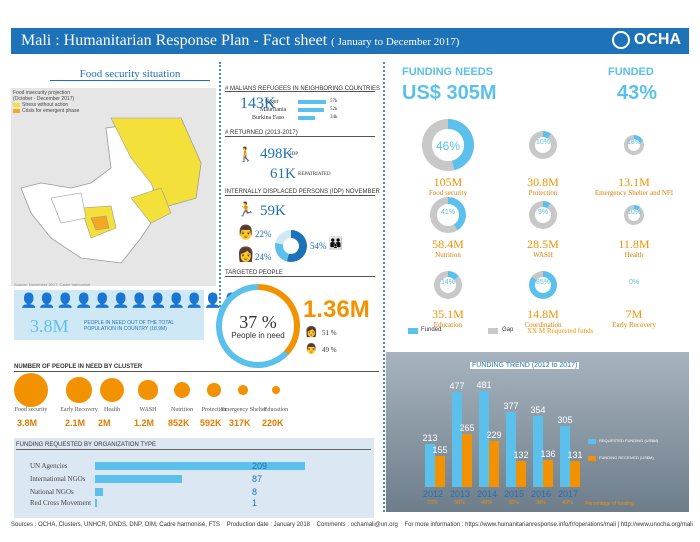  Describe the element at coordinates (626, 457) in the screenshot. I see `trend-legend-funded: FUNDING RECEIVED (US$M)` at that location.